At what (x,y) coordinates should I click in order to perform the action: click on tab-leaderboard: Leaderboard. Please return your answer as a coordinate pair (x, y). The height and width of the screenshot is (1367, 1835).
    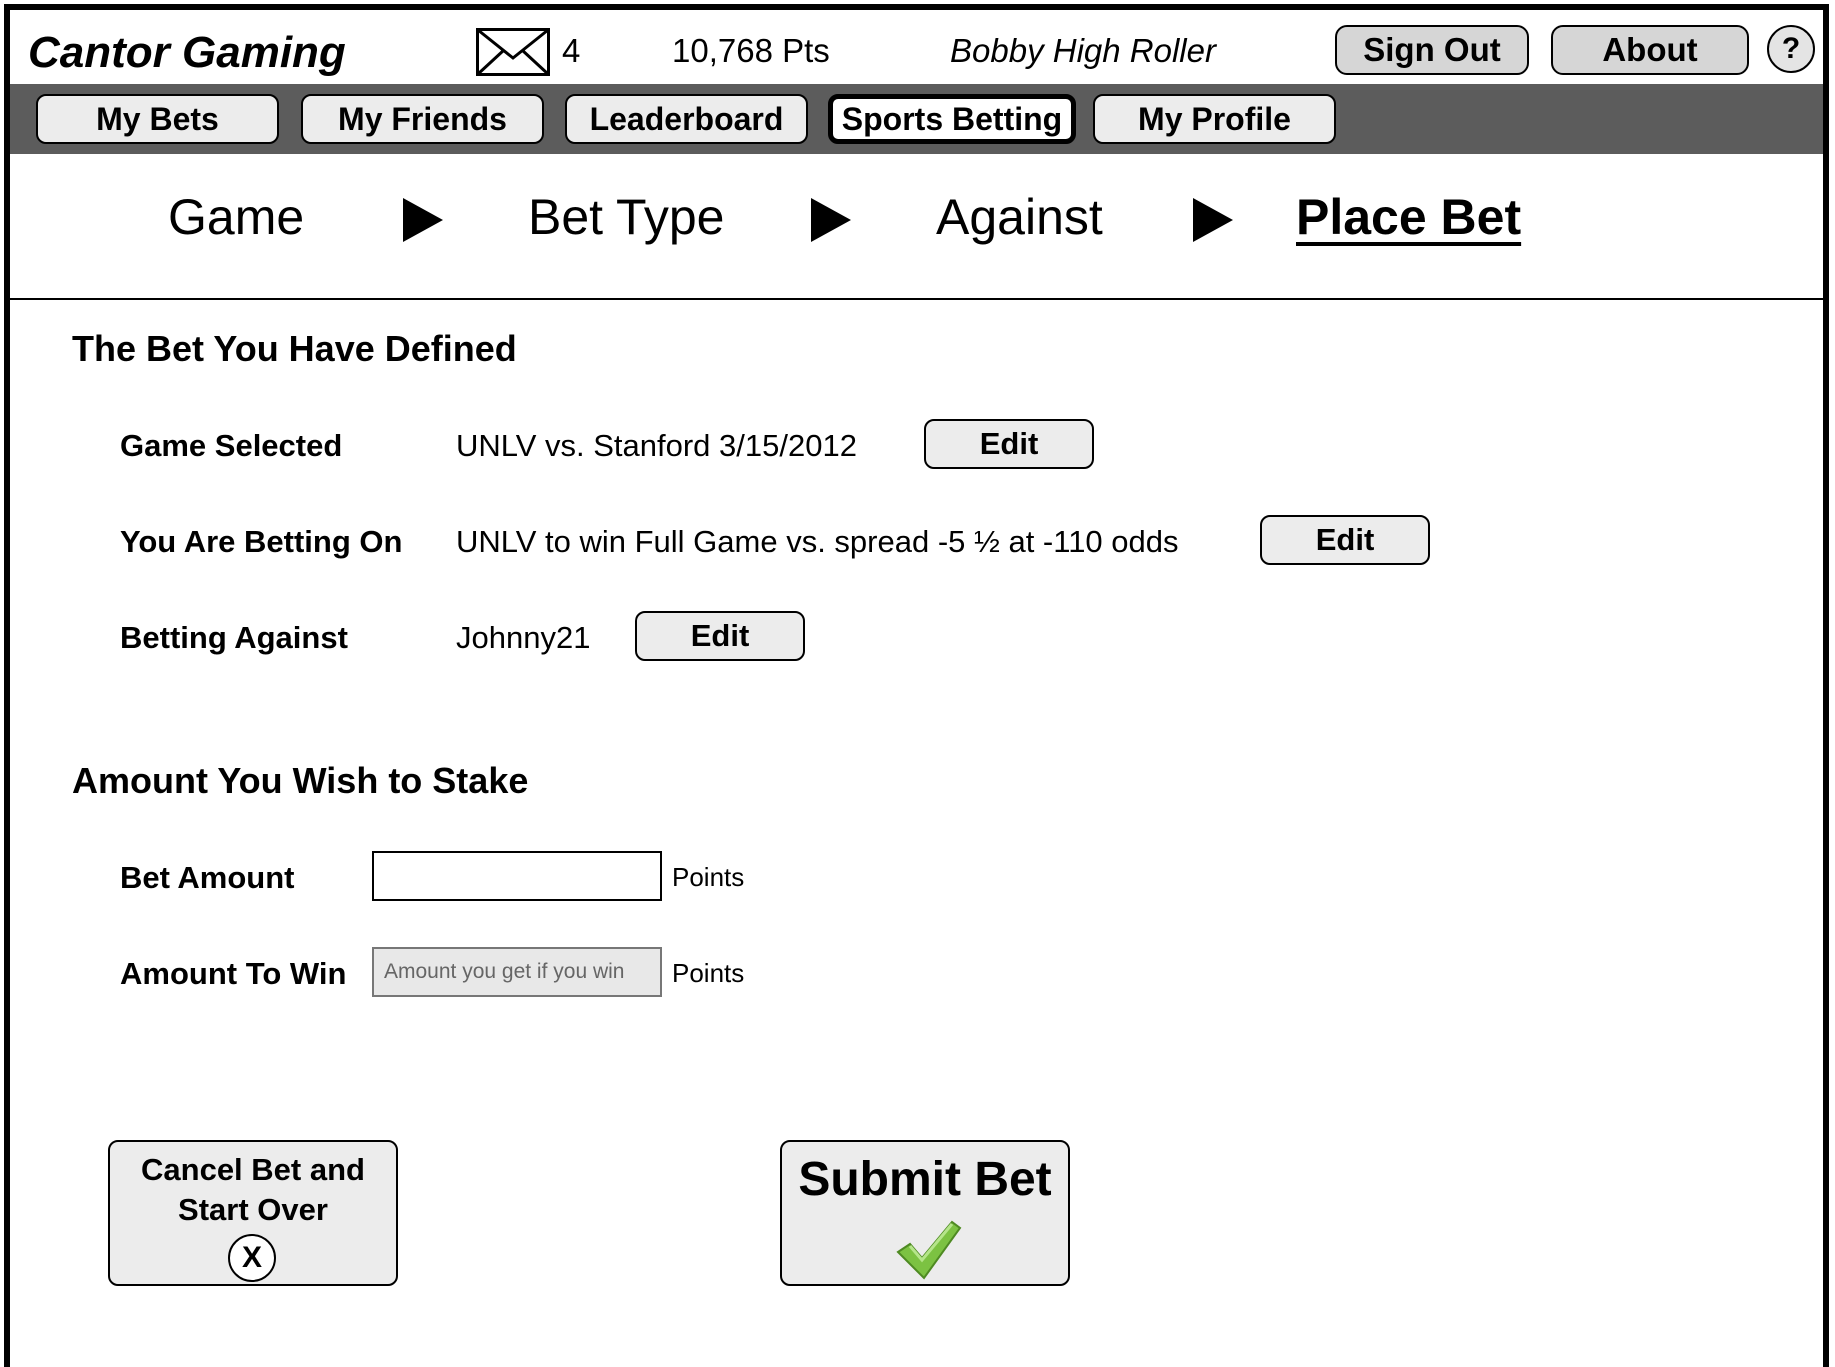
    Looking at the image, I should click on (686, 119).